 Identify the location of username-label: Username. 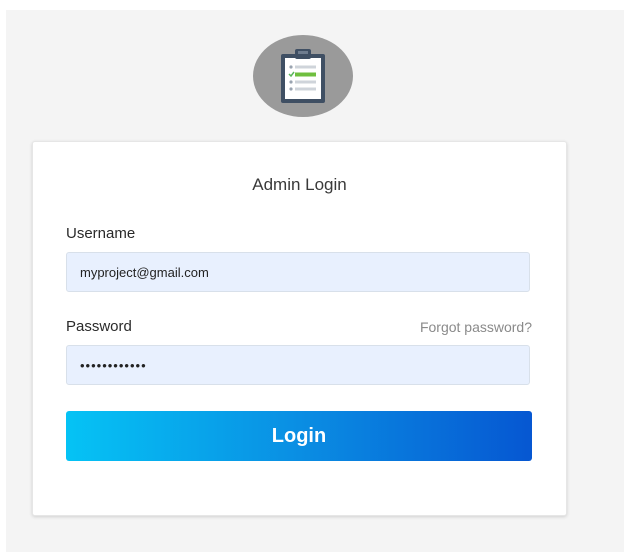
(101, 233).